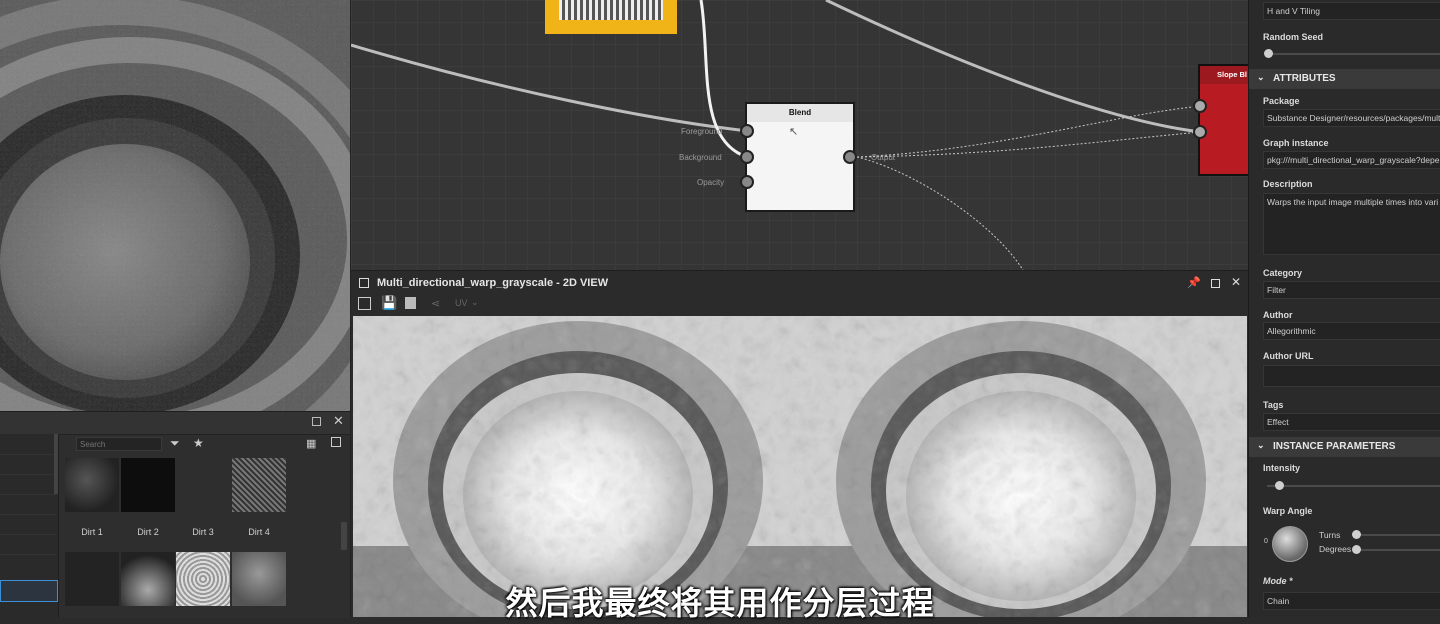  Describe the element at coordinates (611, 10) in the screenshot. I see `node-thumbnail` at that location.